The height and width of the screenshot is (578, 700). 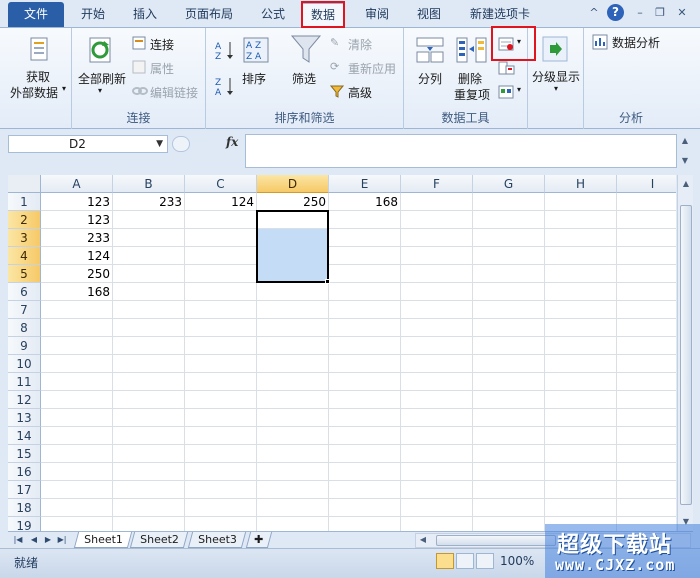 I want to click on cell-c1: 124, so click(x=221, y=202).